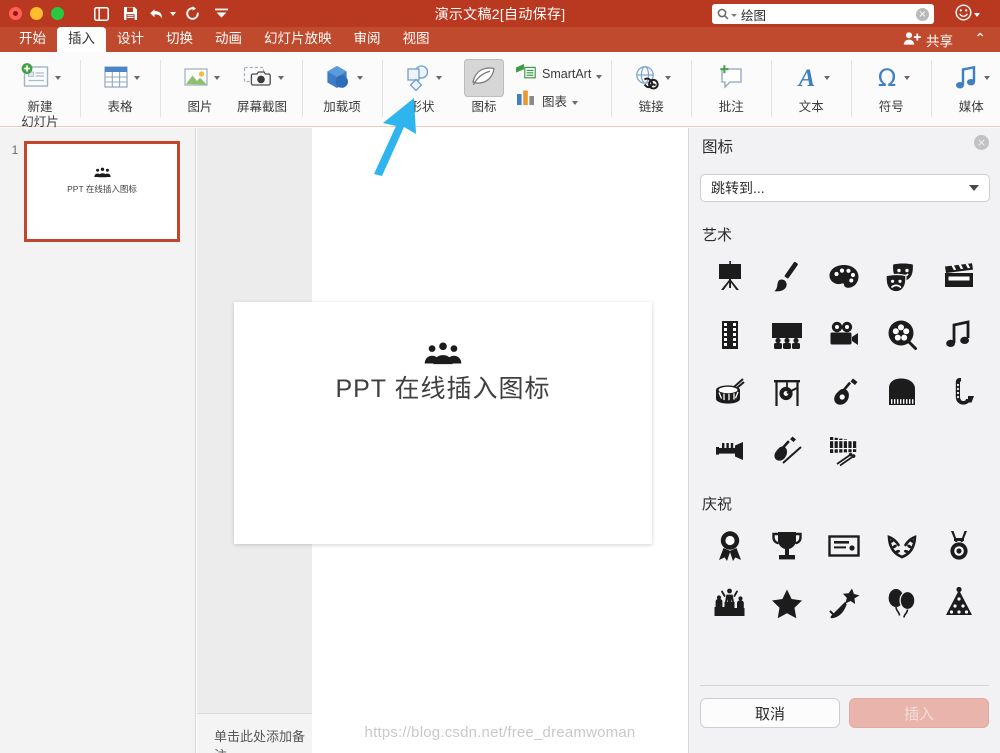 This screenshot has width=1000, height=753. I want to click on addins-button: 加载项, so click(342, 85).